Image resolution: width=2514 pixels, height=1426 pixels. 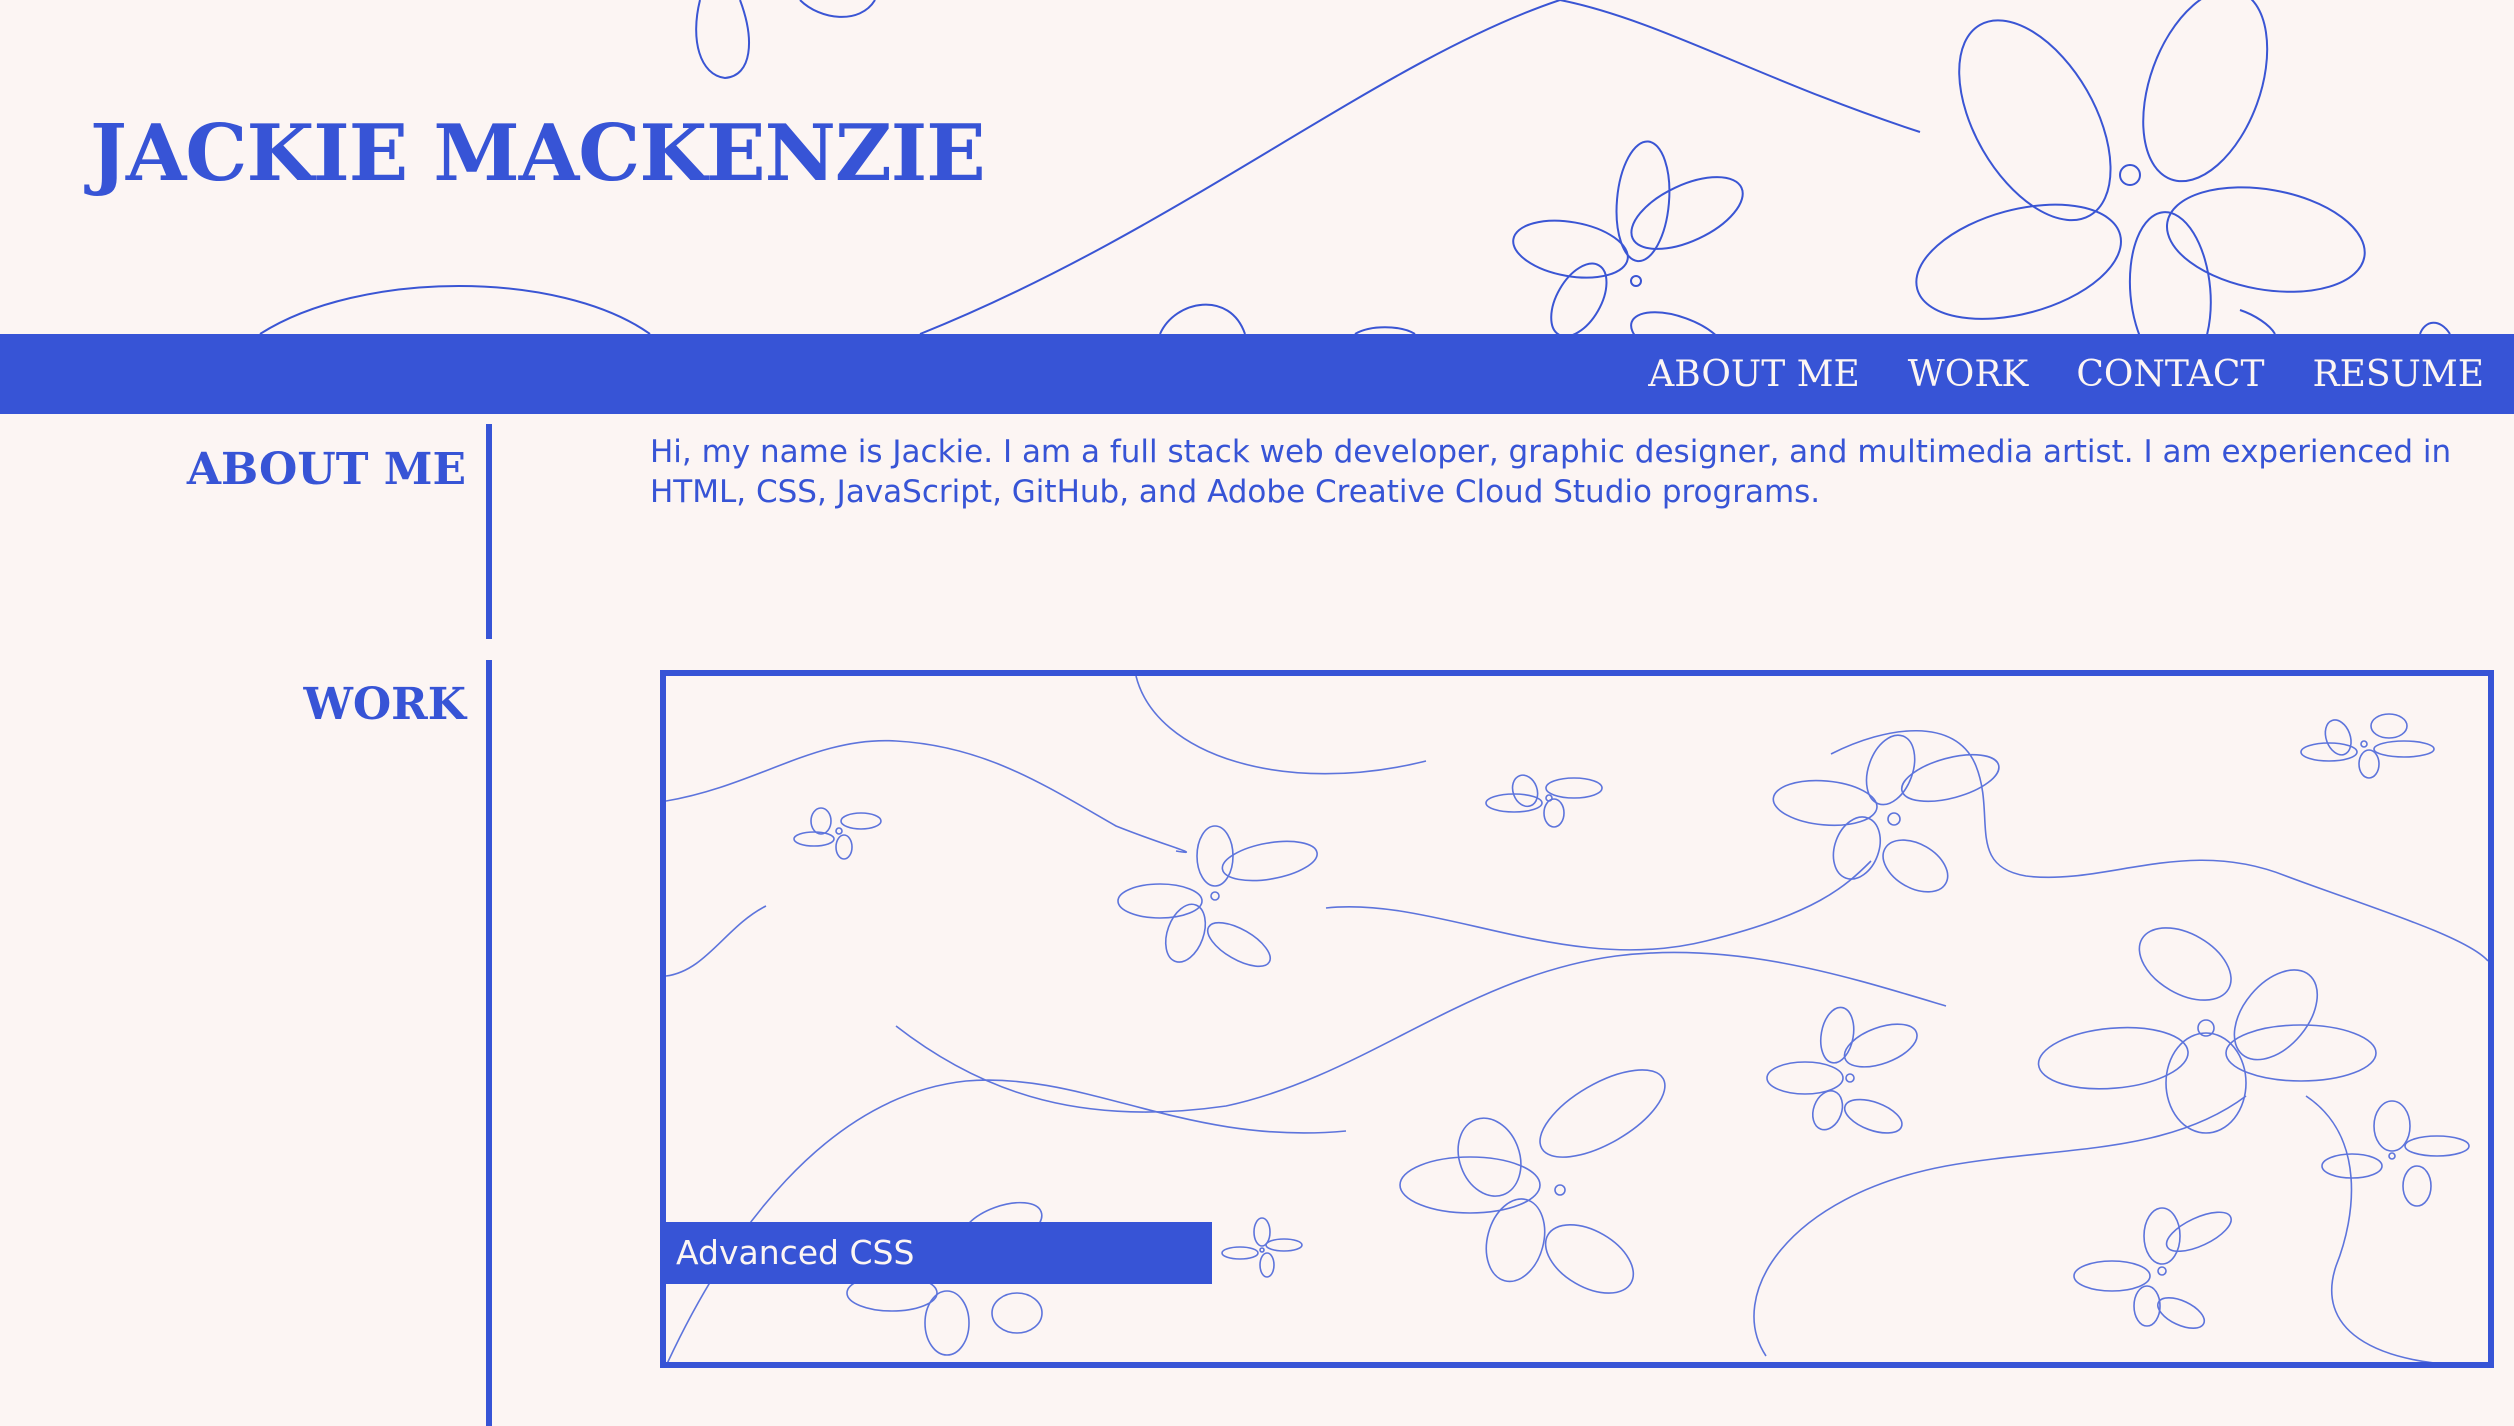 I want to click on main-nav: ABOUT ME WORK CONTACT RESUME, so click(x=1257, y=374).